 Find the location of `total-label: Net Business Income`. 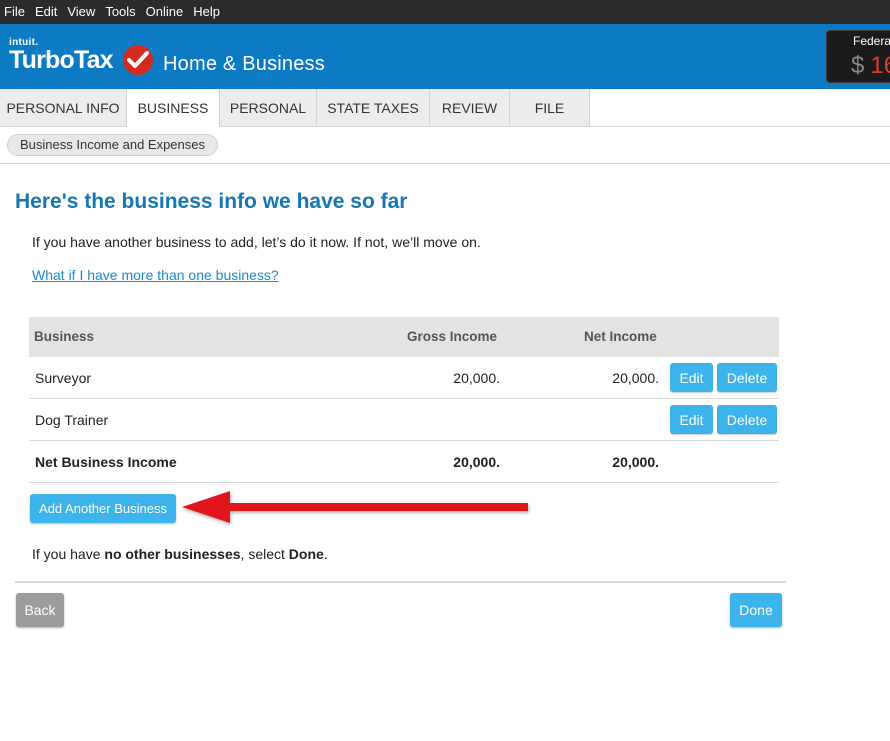

total-label: Net Business Income is located at coordinates (106, 462).